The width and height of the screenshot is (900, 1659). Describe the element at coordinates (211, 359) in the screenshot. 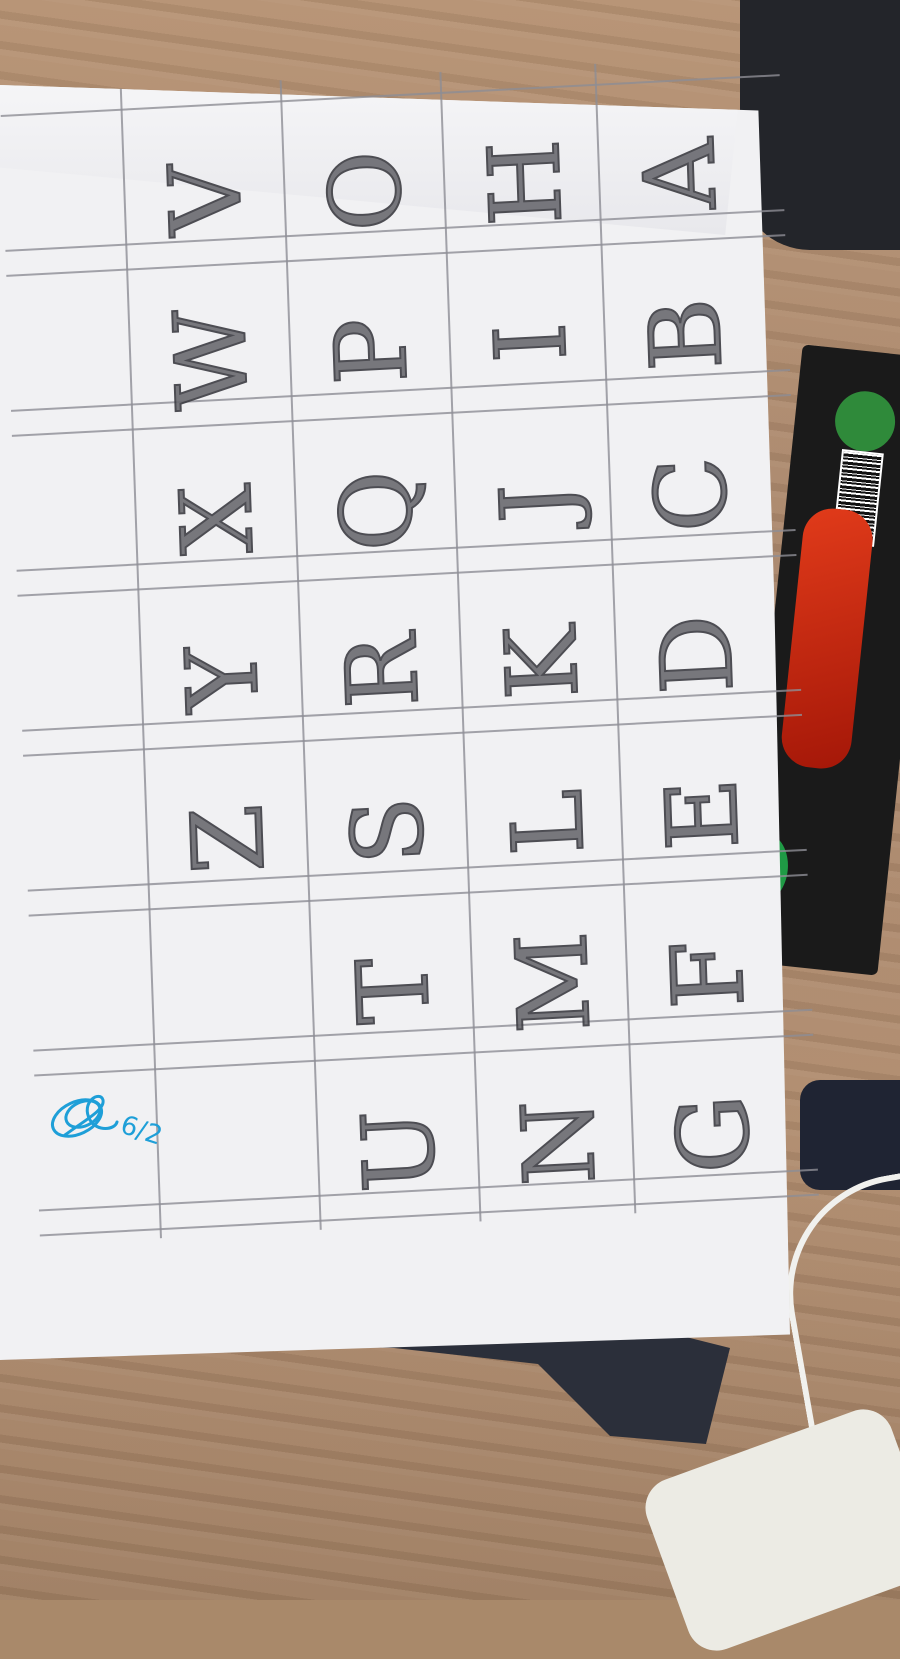

I see `letter-w: W` at that location.